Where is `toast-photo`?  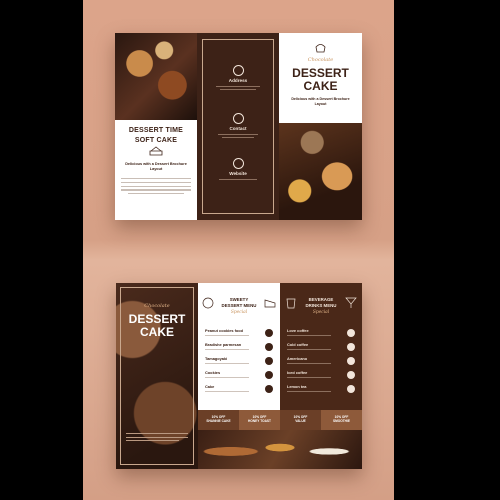 toast-photo is located at coordinates (320, 171).